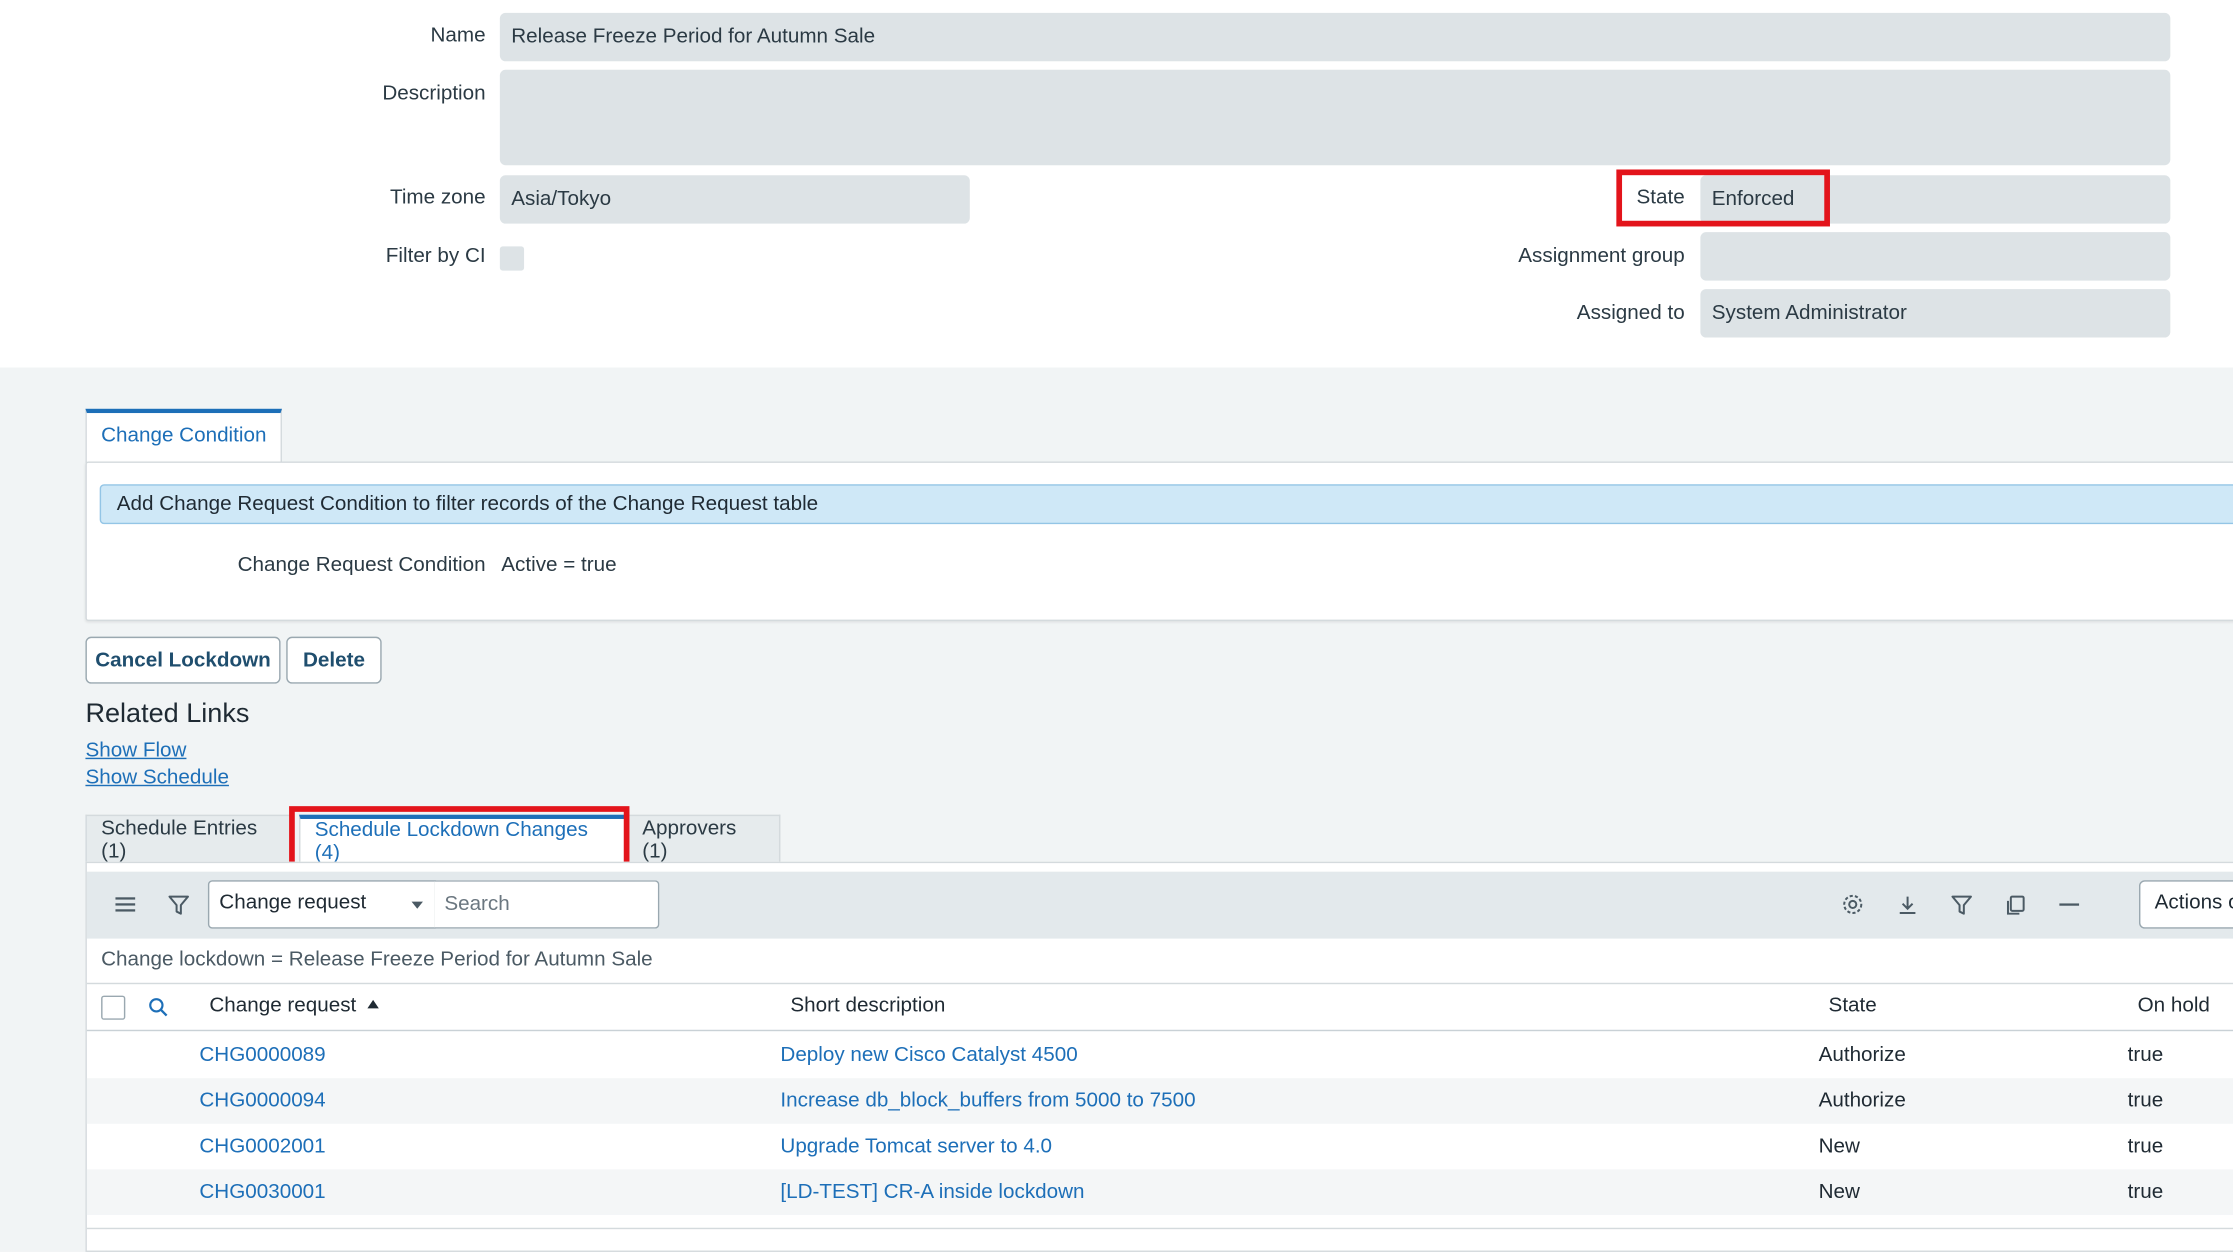 Image resolution: width=2233 pixels, height=1252 pixels. Describe the element at coordinates (1601, 256) in the screenshot. I see `assignment-group-label: Assignment group` at that location.